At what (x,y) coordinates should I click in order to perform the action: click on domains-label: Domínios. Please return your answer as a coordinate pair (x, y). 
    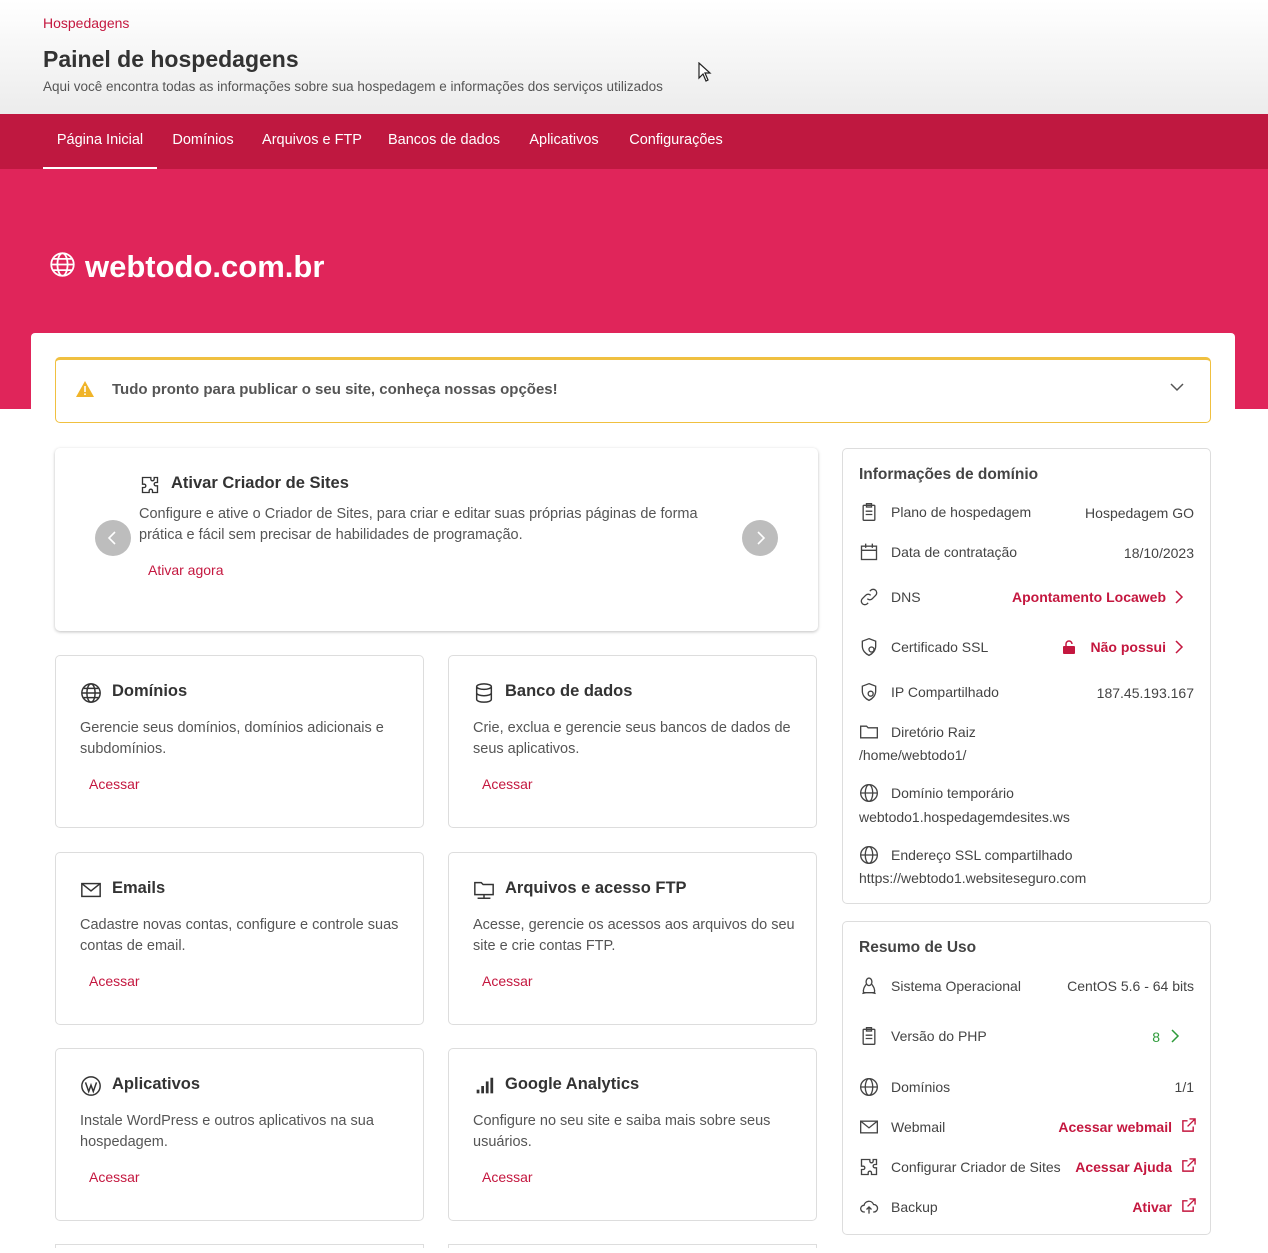
    Looking at the image, I should click on (921, 1087).